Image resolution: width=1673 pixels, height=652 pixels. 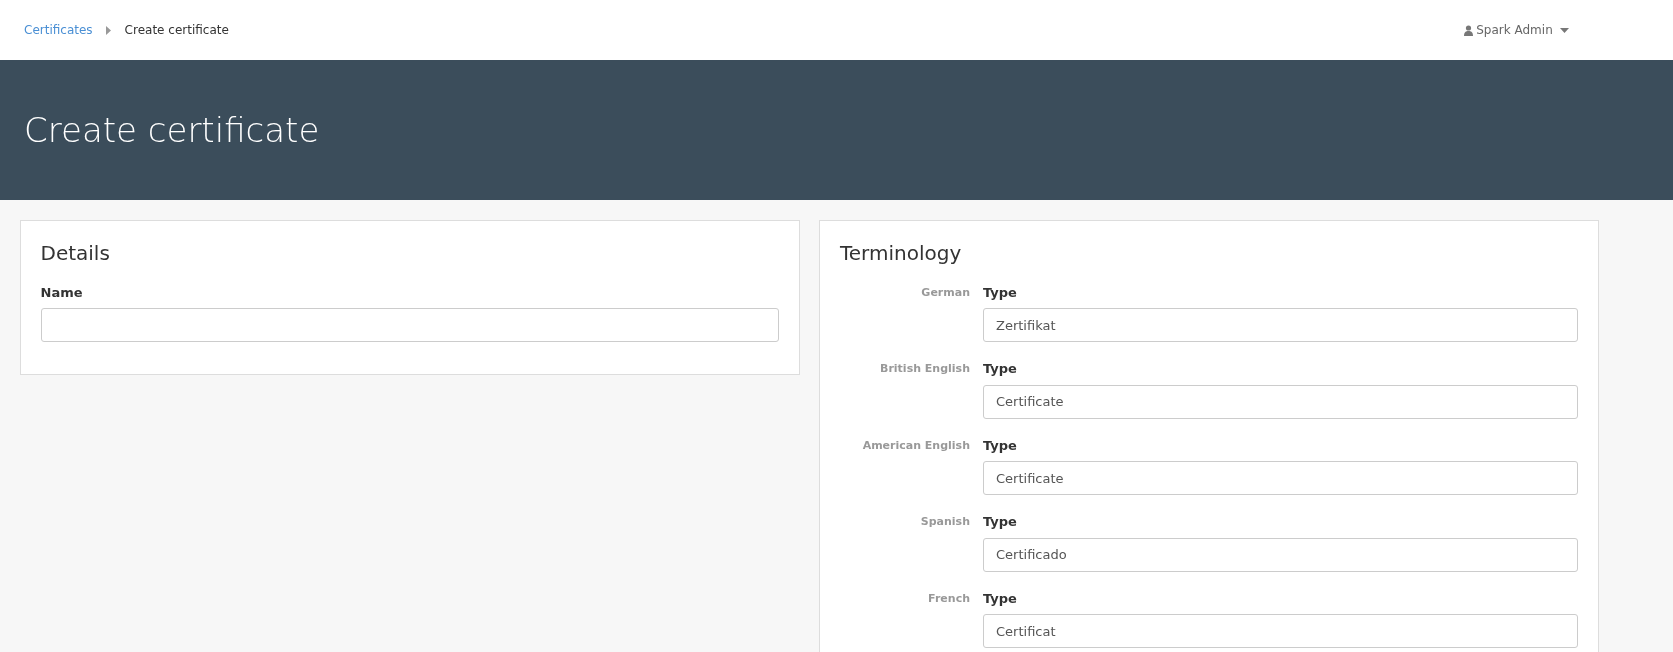 What do you see at coordinates (1564, 30) in the screenshot?
I see `caret-down-icon` at bounding box center [1564, 30].